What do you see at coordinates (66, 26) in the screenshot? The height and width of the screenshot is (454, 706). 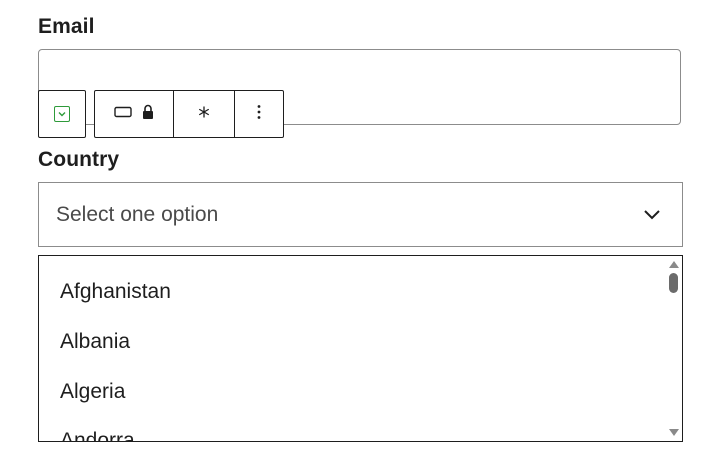 I see `email-label: Email` at bounding box center [66, 26].